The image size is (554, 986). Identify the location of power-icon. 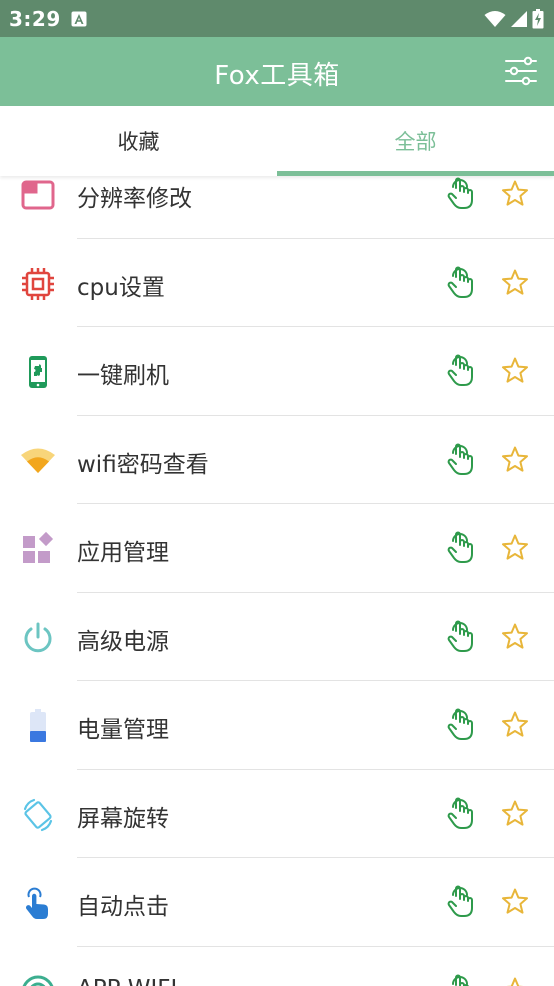
(38, 637).